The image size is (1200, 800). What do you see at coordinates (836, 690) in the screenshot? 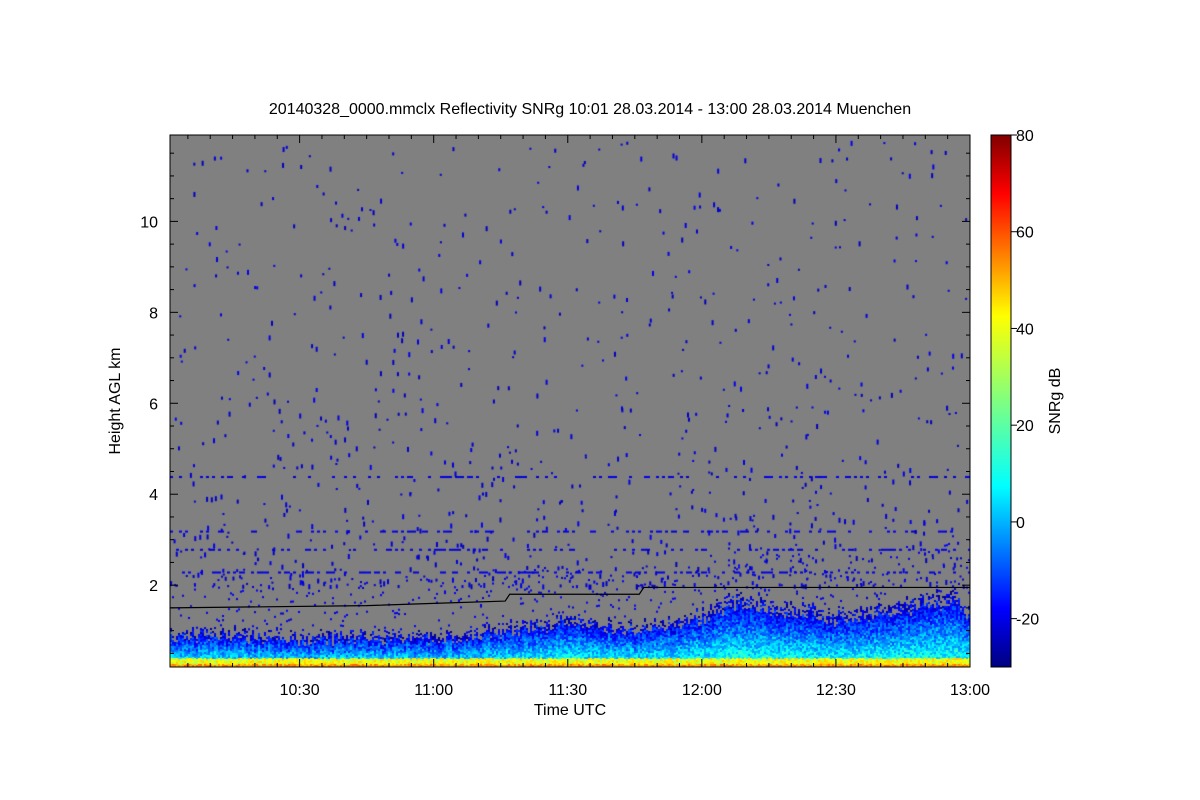
I see `x-tick-label: 12:30` at bounding box center [836, 690].